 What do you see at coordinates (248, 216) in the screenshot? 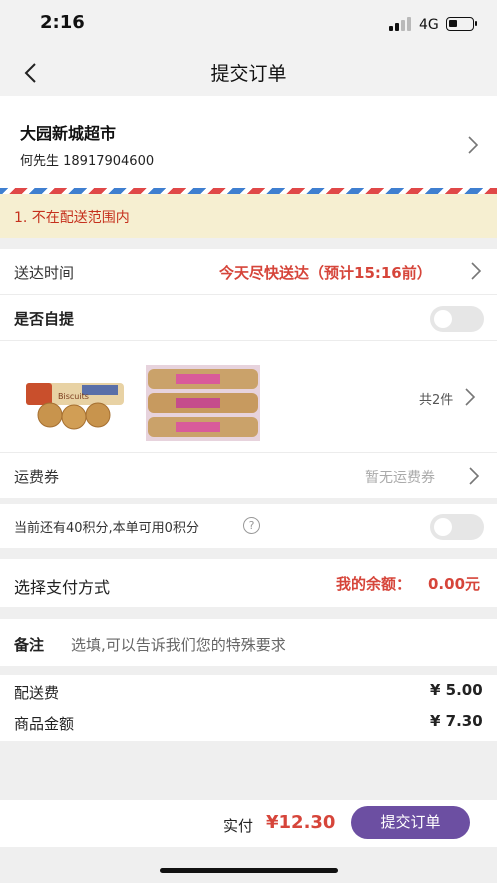
I see `warning-banner: 1. 不在配送范围内` at bounding box center [248, 216].